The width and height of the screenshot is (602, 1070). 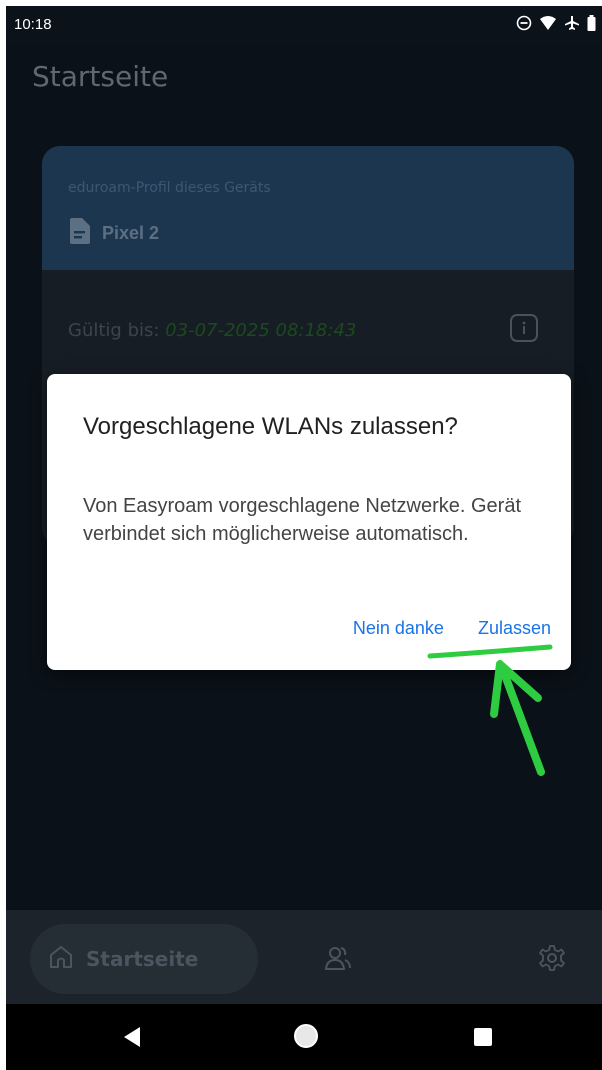 What do you see at coordinates (452, 628) in the screenshot?
I see `dialog-actions: Nein danke Zulassen` at bounding box center [452, 628].